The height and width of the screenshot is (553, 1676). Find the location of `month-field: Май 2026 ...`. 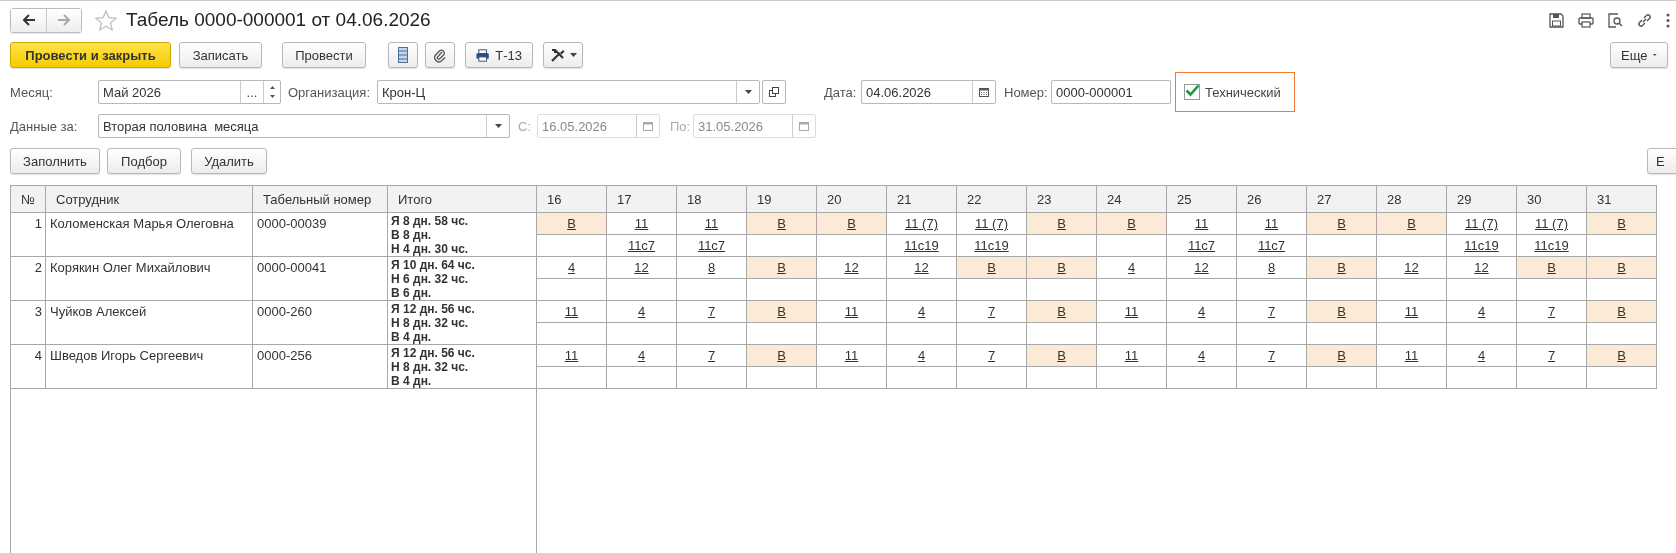

month-field: Май 2026 ... is located at coordinates (189, 92).